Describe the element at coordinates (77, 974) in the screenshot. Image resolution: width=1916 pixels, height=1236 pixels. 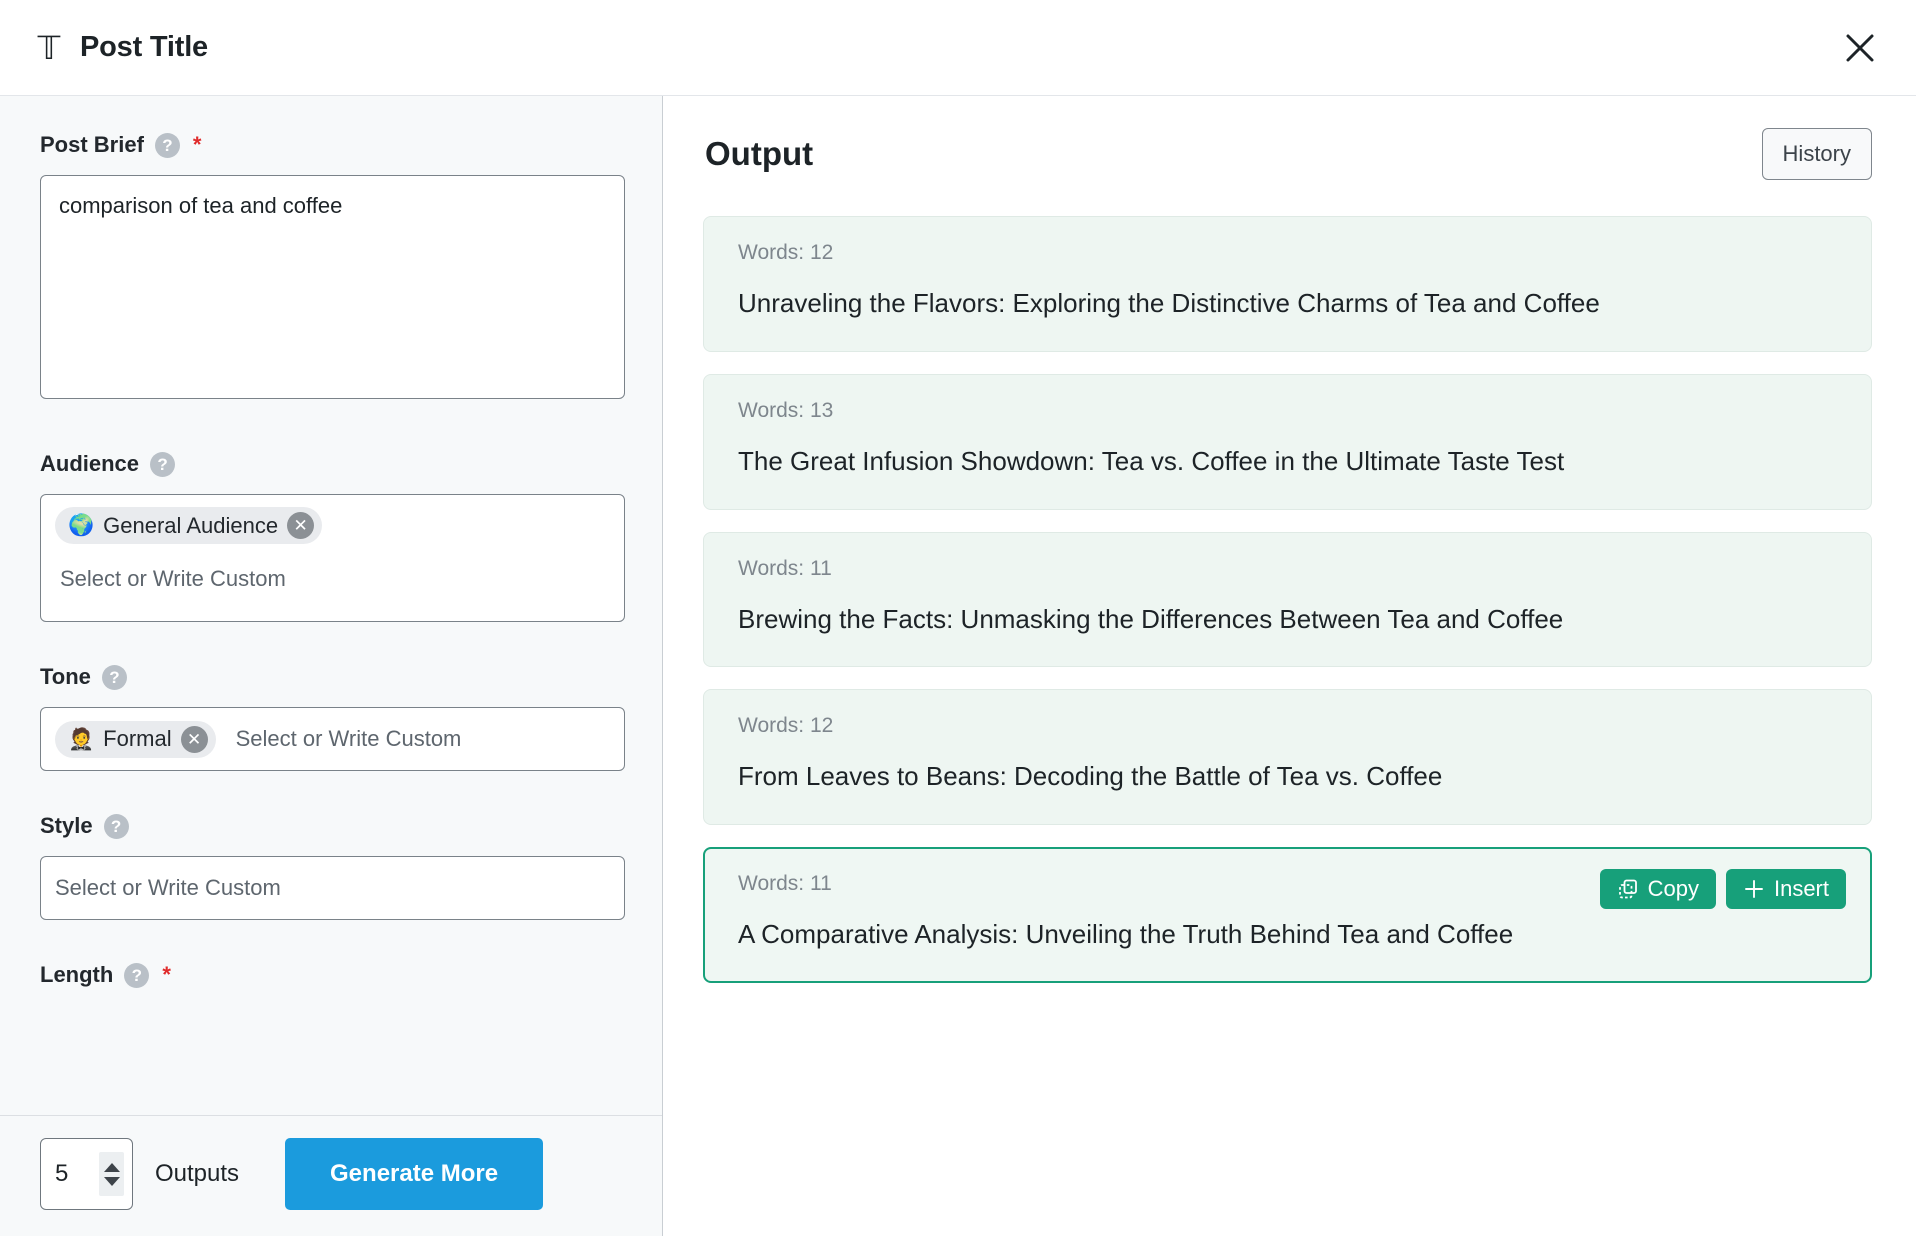
I see `length-label: Length` at that location.